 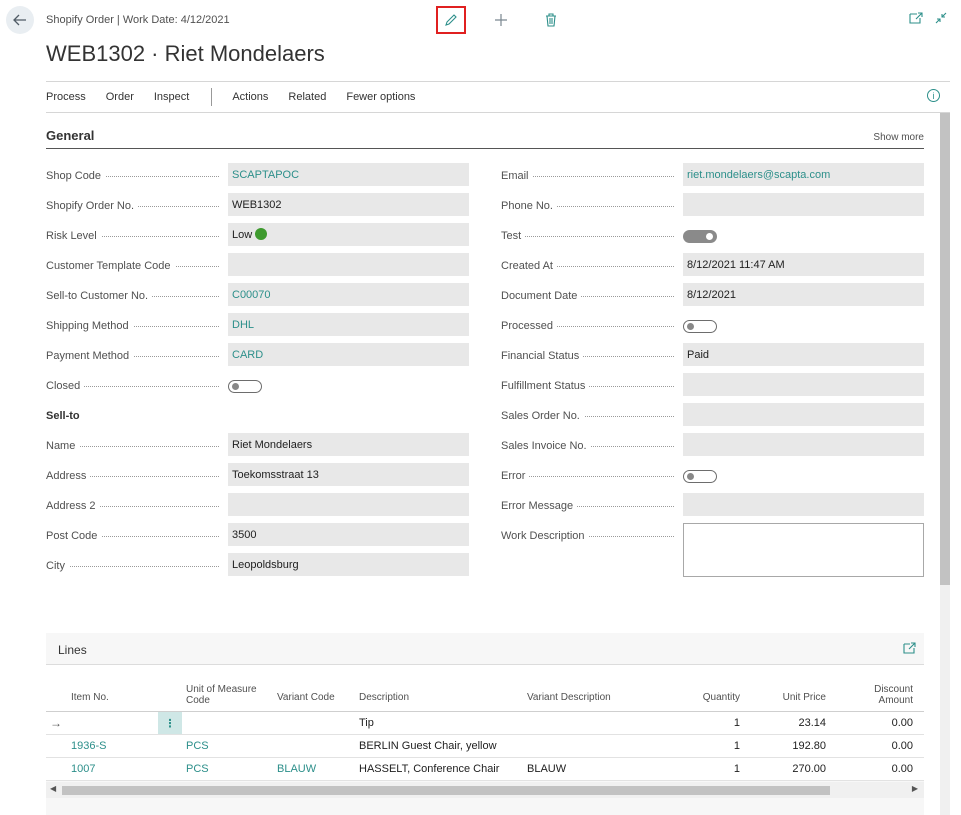 I want to click on field-order-no: Shopify Order No. WEB1302, so click(x=257, y=207).